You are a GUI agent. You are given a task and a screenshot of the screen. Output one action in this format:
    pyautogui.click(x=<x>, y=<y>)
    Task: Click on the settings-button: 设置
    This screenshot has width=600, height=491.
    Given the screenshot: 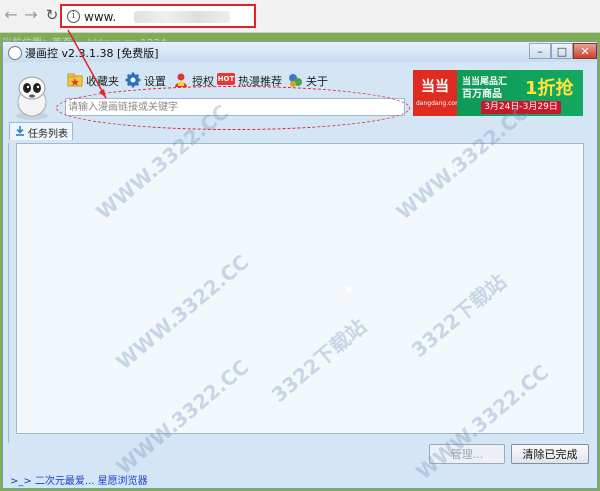 What is the action you would take?
    pyautogui.click(x=148, y=80)
    